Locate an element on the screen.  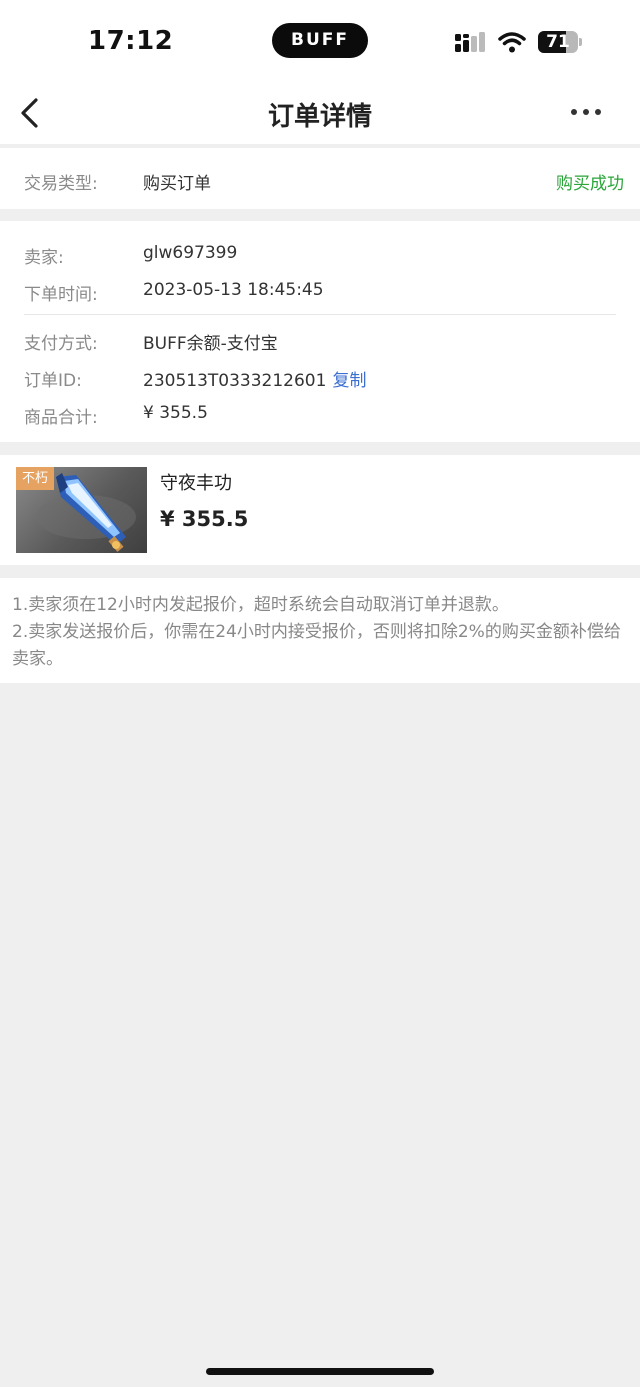
order-time-value: 2023-05-13 18:45:45 is located at coordinates (233, 290).